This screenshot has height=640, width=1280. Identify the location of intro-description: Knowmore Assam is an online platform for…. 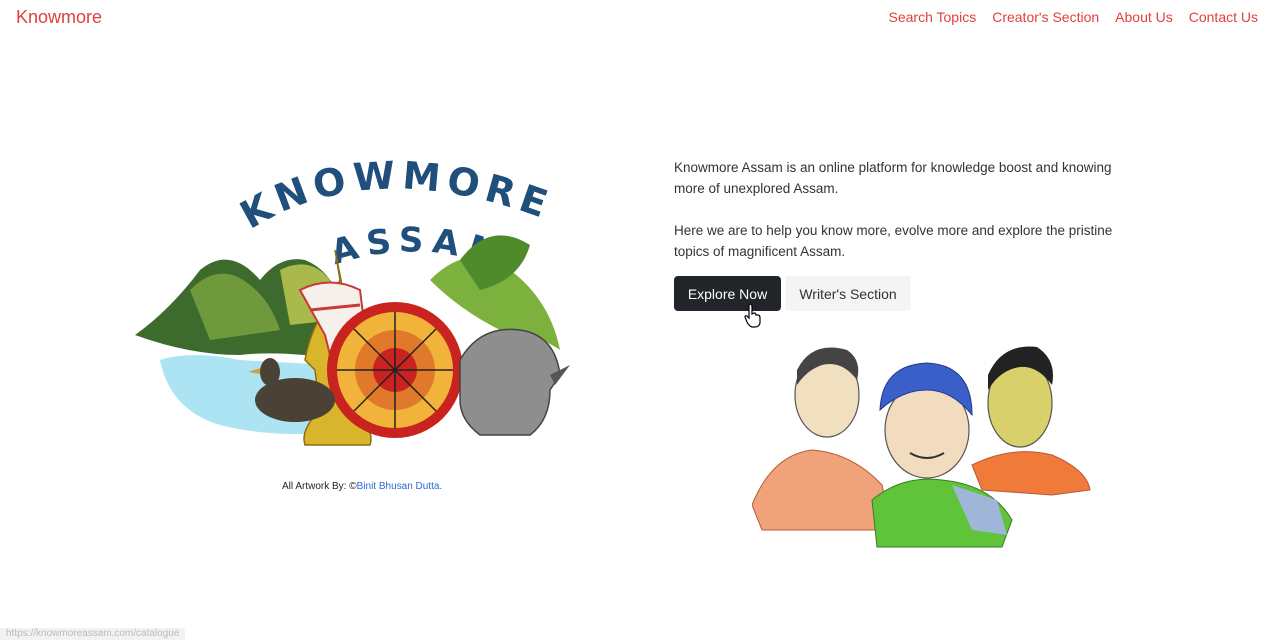
(909, 220).